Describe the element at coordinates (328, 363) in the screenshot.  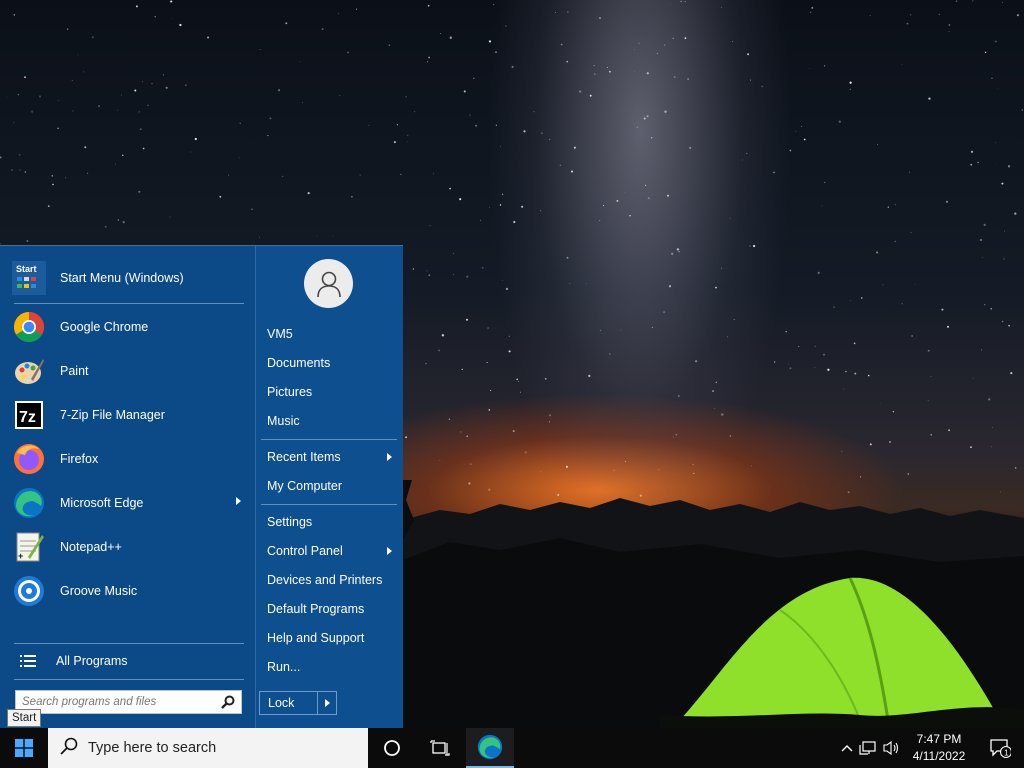
I see `menu-item-documents: Documents` at that location.